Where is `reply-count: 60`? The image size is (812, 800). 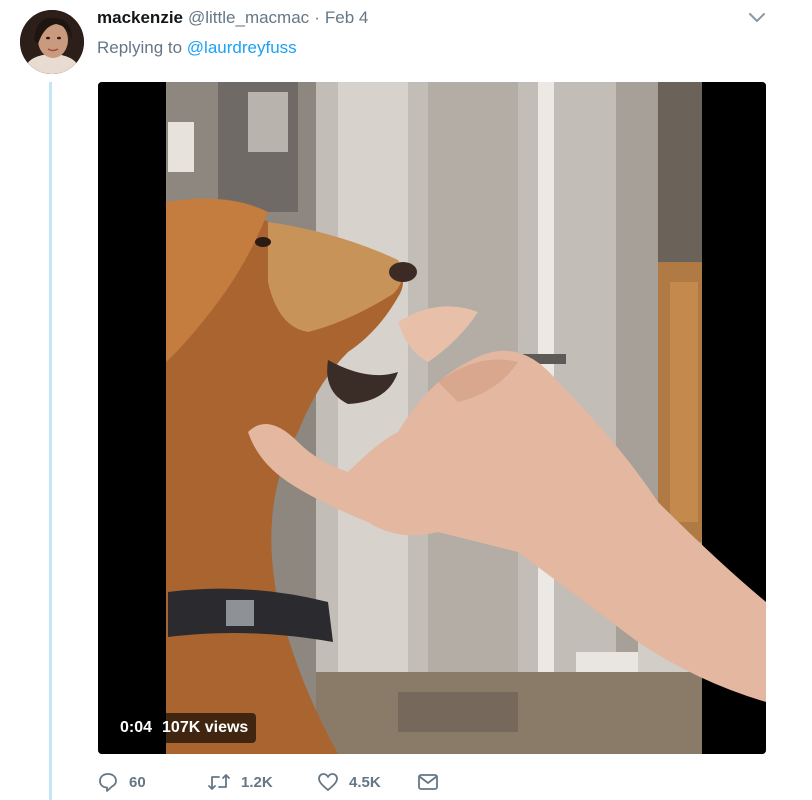 reply-count: 60 is located at coordinates (137, 782).